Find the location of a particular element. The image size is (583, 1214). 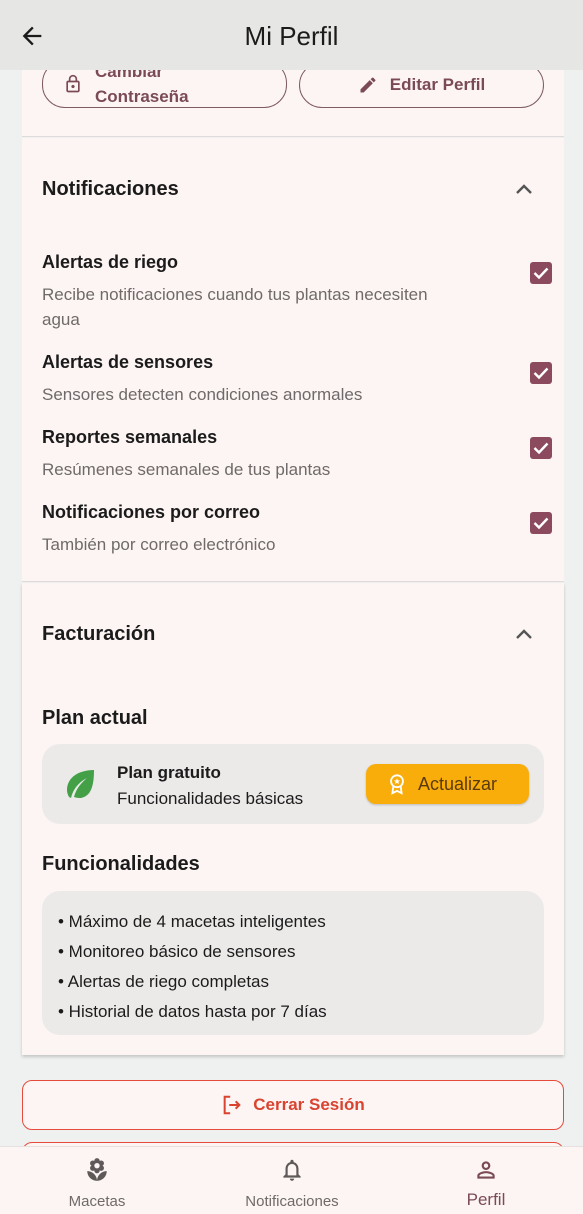

billing-title: Facturación is located at coordinates (99, 634).